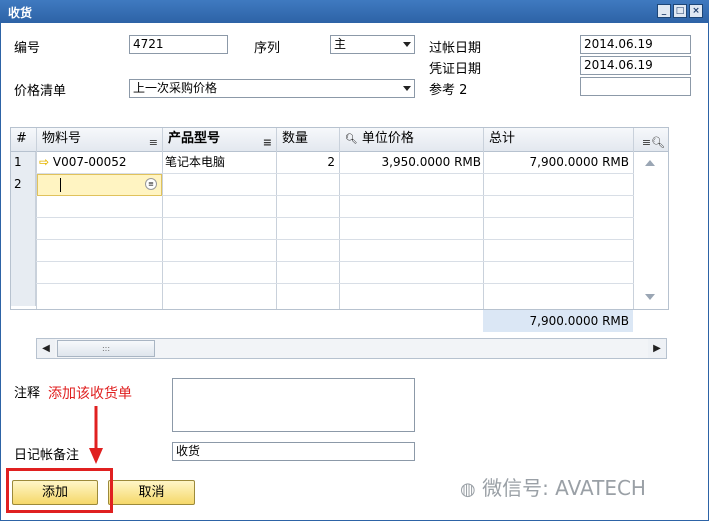 This screenshot has height=521, width=709. What do you see at coordinates (650, 163) in the screenshot?
I see `scroll-up-icon` at bounding box center [650, 163].